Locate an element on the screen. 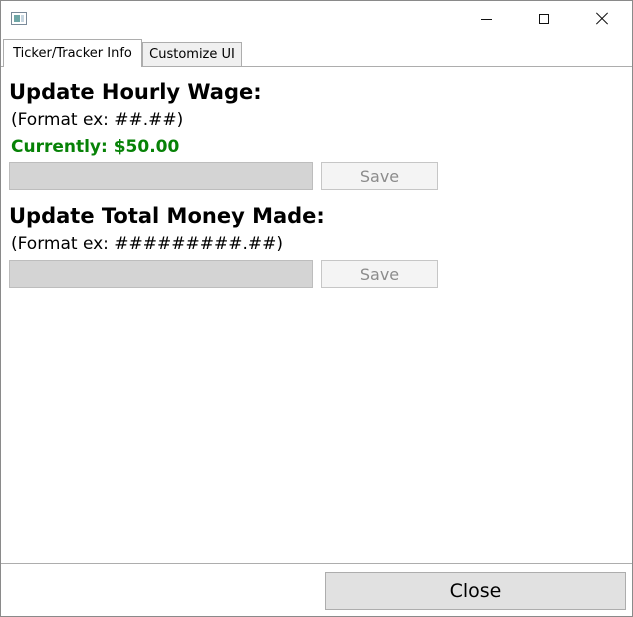 The image size is (633, 617). hourly-wage-format-hint: (Format ex: ##.##) is located at coordinates (97, 120).